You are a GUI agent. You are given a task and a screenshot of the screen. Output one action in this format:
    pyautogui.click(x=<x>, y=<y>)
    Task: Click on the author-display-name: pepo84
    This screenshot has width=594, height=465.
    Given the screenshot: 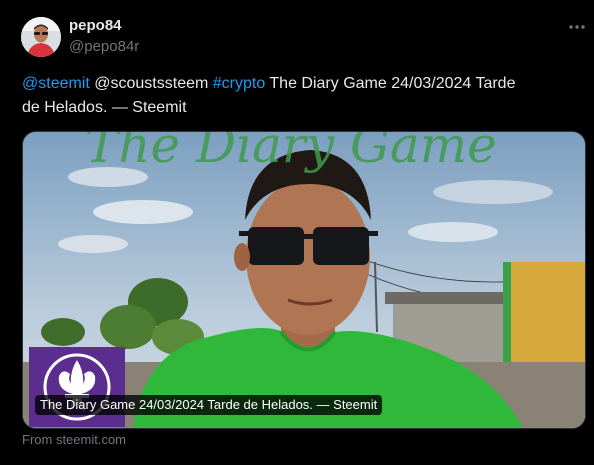 What is the action you would take?
    pyautogui.click(x=95, y=25)
    